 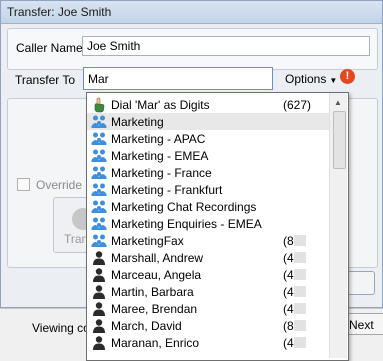 What do you see at coordinates (208, 121) in the screenshot?
I see `suggestion-item: Marketing` at bounding box center [208, 121].